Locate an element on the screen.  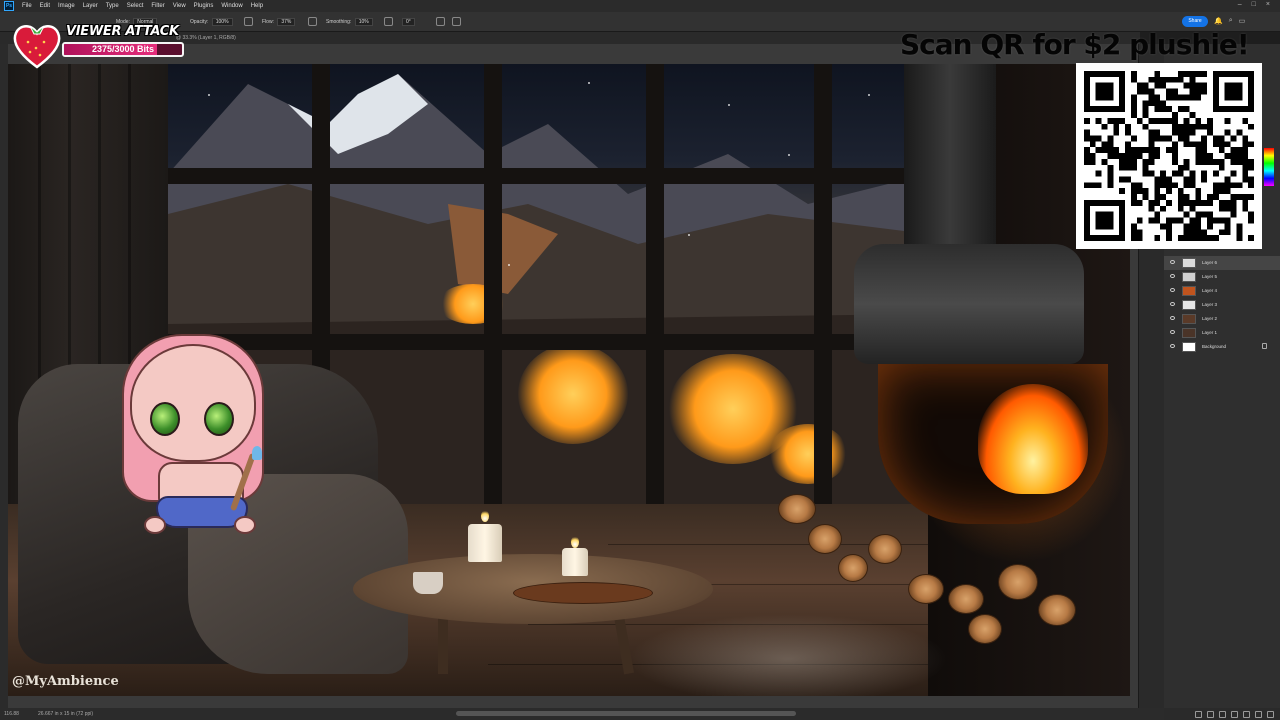
smoothing-input: 10% is located at coordinates (363, 22).